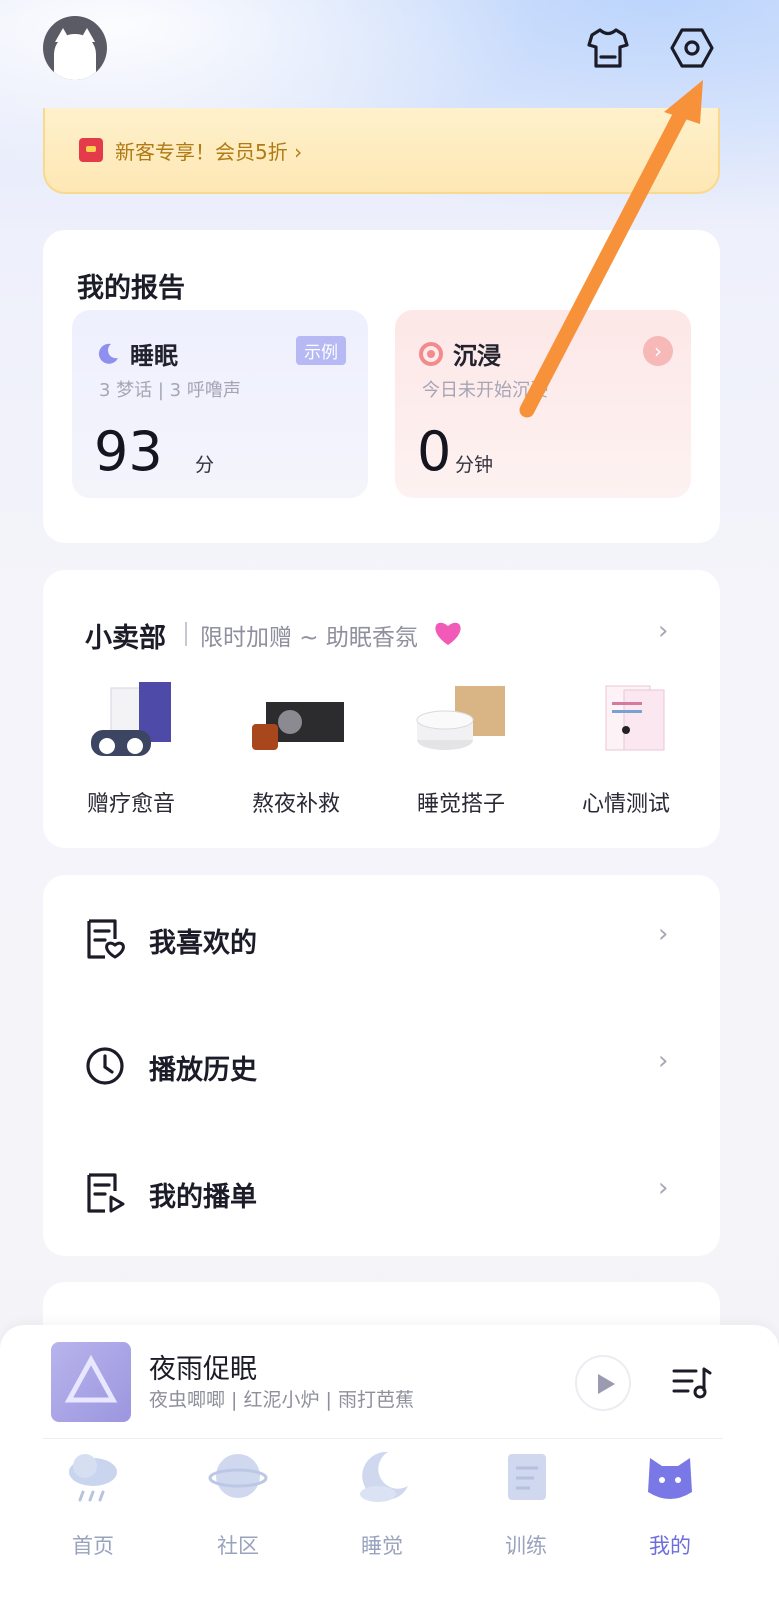 The image size is (779, 1600). Describe the element at coordinates (238, 1546) in the screenshot. I see `tab-label: 社区` at that location.